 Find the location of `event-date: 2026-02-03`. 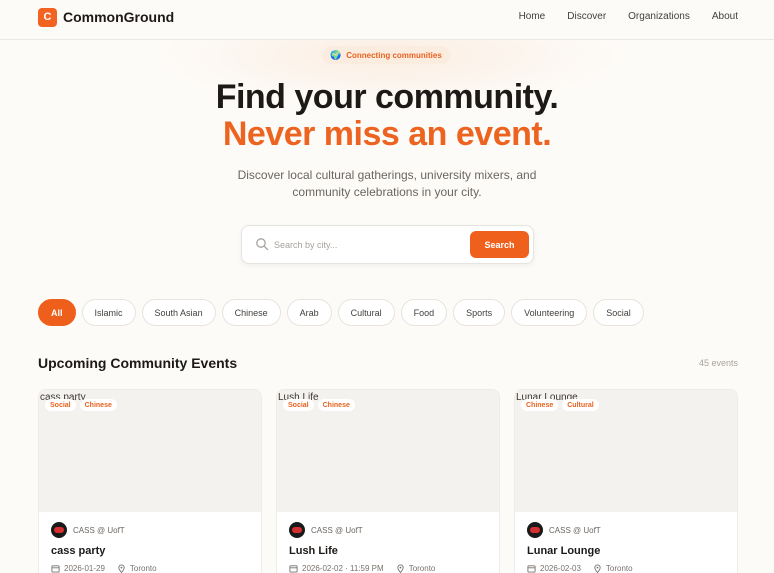

event-date: 2026-02-03 is located at coordinates (560, 568).